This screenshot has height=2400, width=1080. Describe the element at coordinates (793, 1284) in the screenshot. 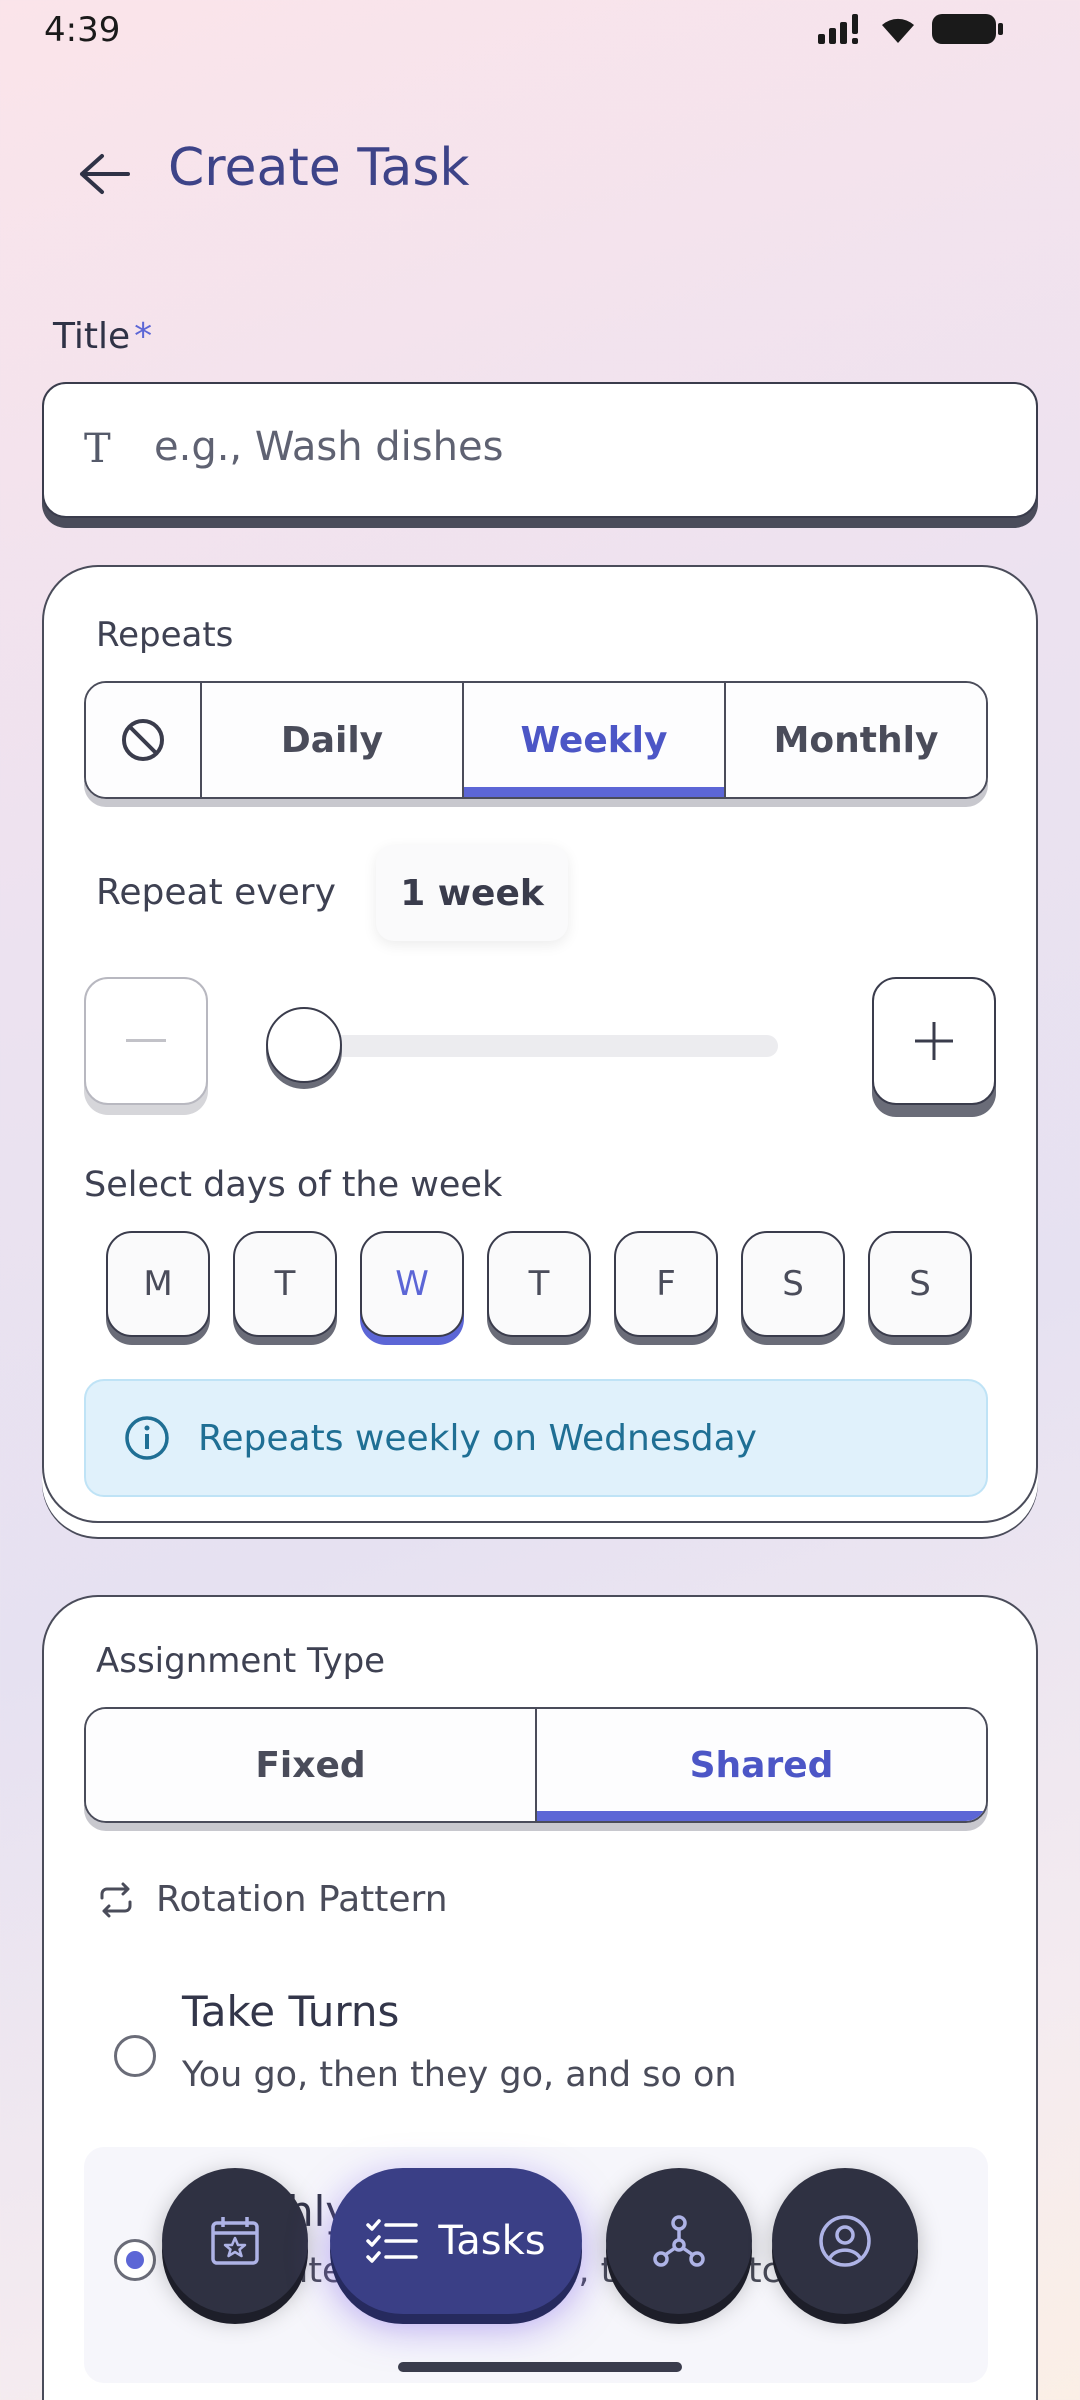

I see `day-saturday: S` at that location.